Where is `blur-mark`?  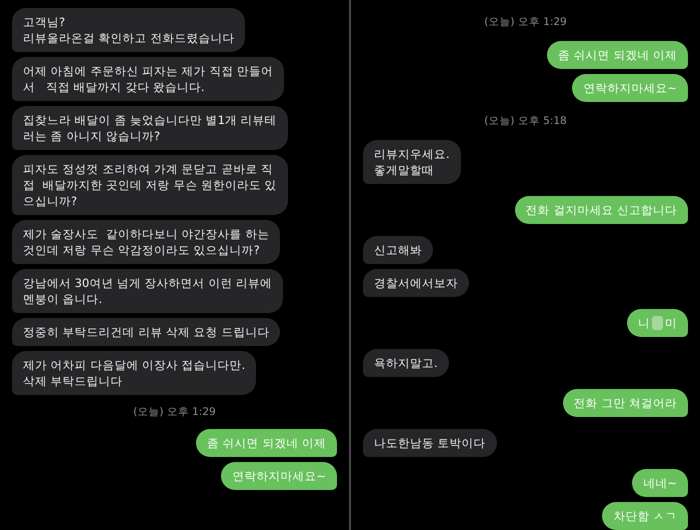
blur-mark is located at coordinates (657, 323).